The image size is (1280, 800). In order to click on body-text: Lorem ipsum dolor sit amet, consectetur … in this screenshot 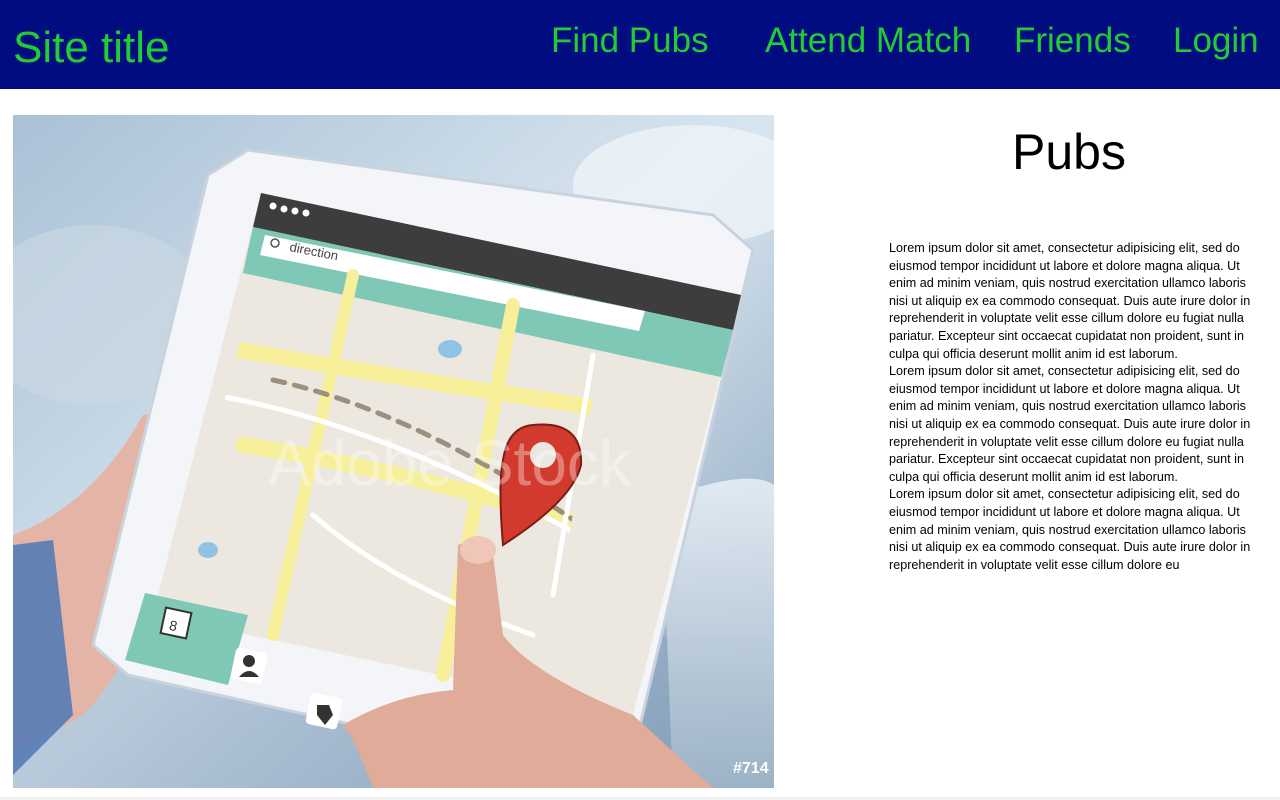, I will do `click(1078, 407)`.